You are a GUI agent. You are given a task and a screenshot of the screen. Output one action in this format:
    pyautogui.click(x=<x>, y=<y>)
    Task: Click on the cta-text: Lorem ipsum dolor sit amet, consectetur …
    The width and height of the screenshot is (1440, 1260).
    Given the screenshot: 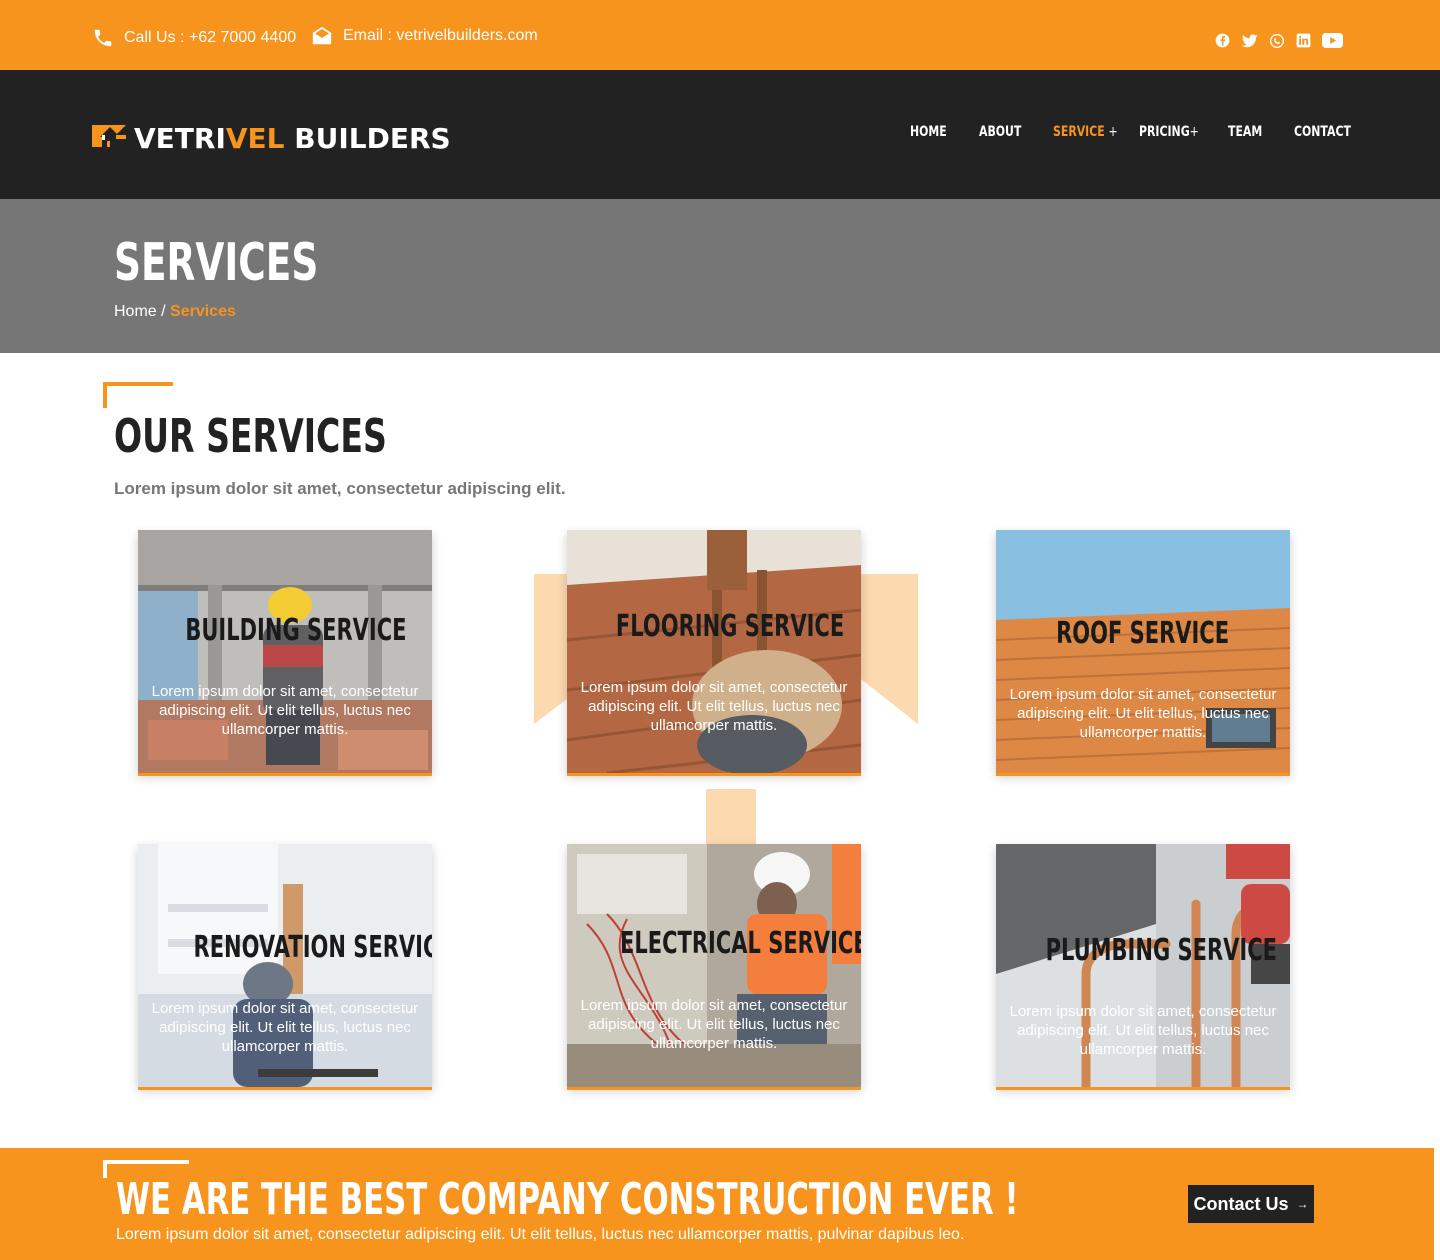 What is the action you would take?
    pyautogui.click(x=540, y=1234)
    